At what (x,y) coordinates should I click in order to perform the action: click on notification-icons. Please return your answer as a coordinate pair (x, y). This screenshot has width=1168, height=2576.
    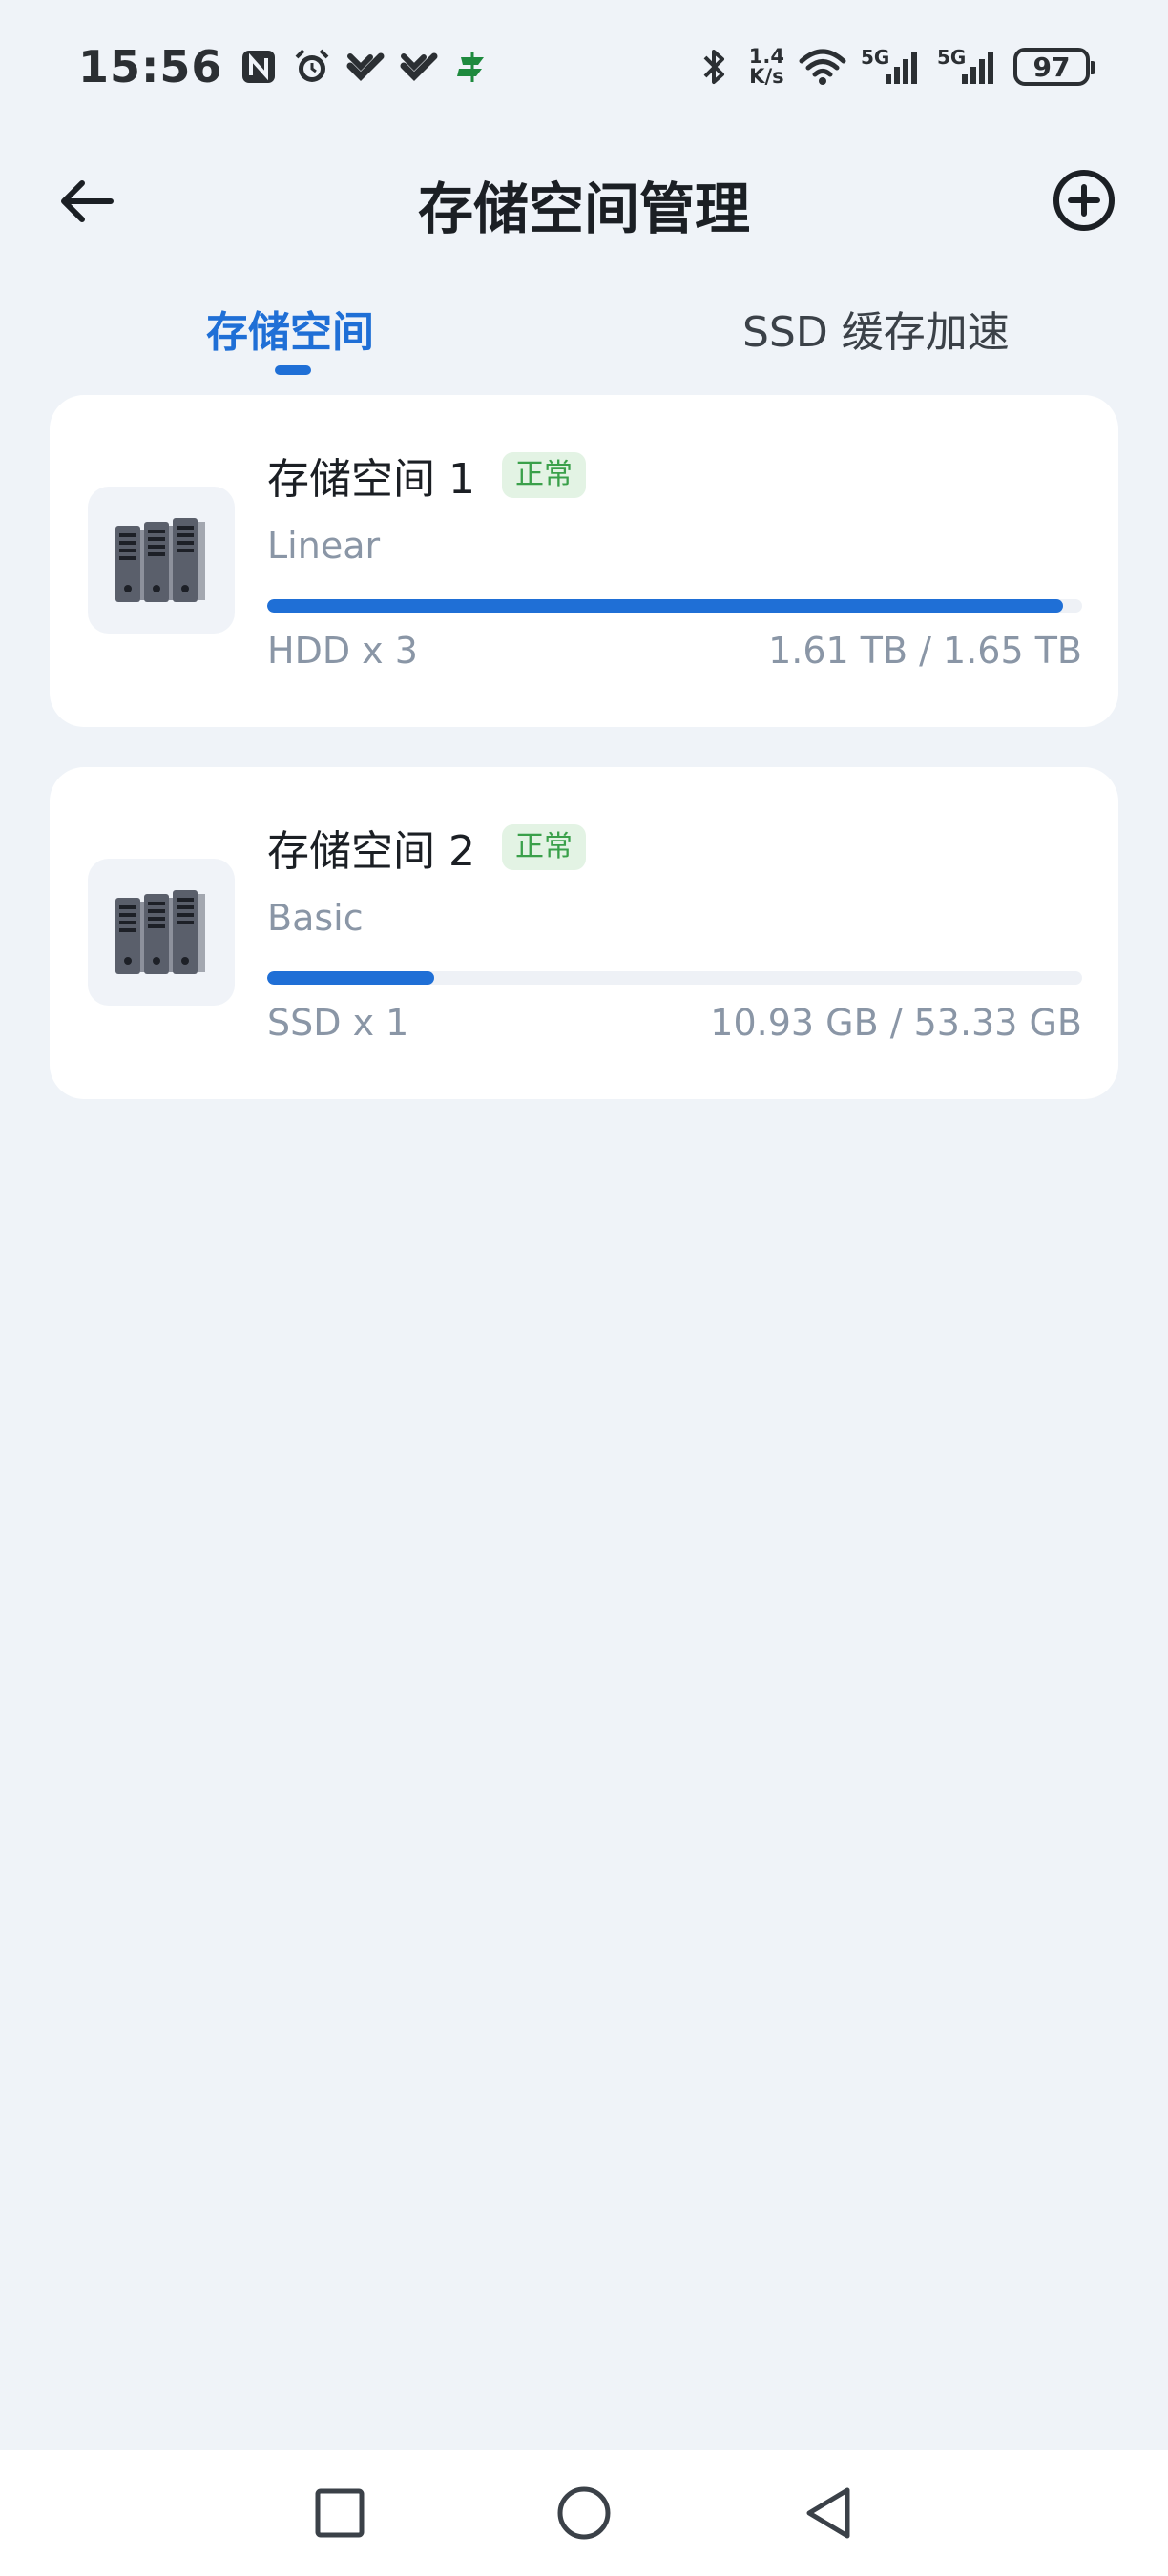
    Looking at the image, I should click on (365, 67).